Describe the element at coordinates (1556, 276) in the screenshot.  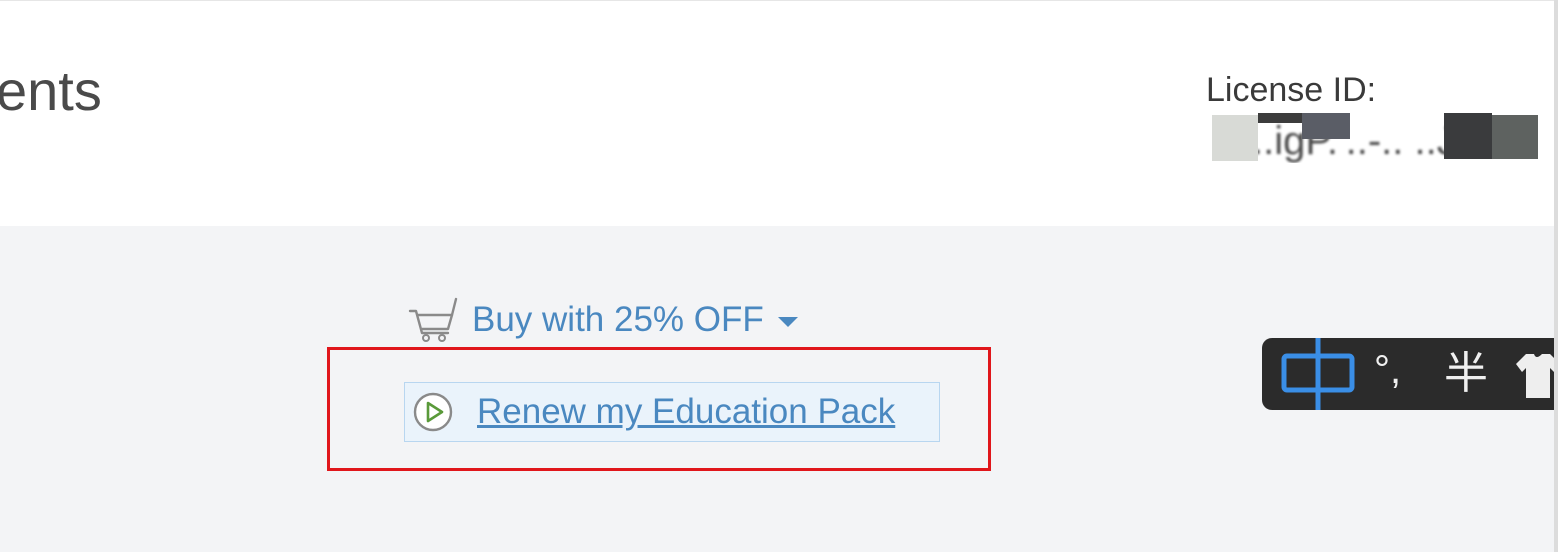
I see `window-edge` at that location.